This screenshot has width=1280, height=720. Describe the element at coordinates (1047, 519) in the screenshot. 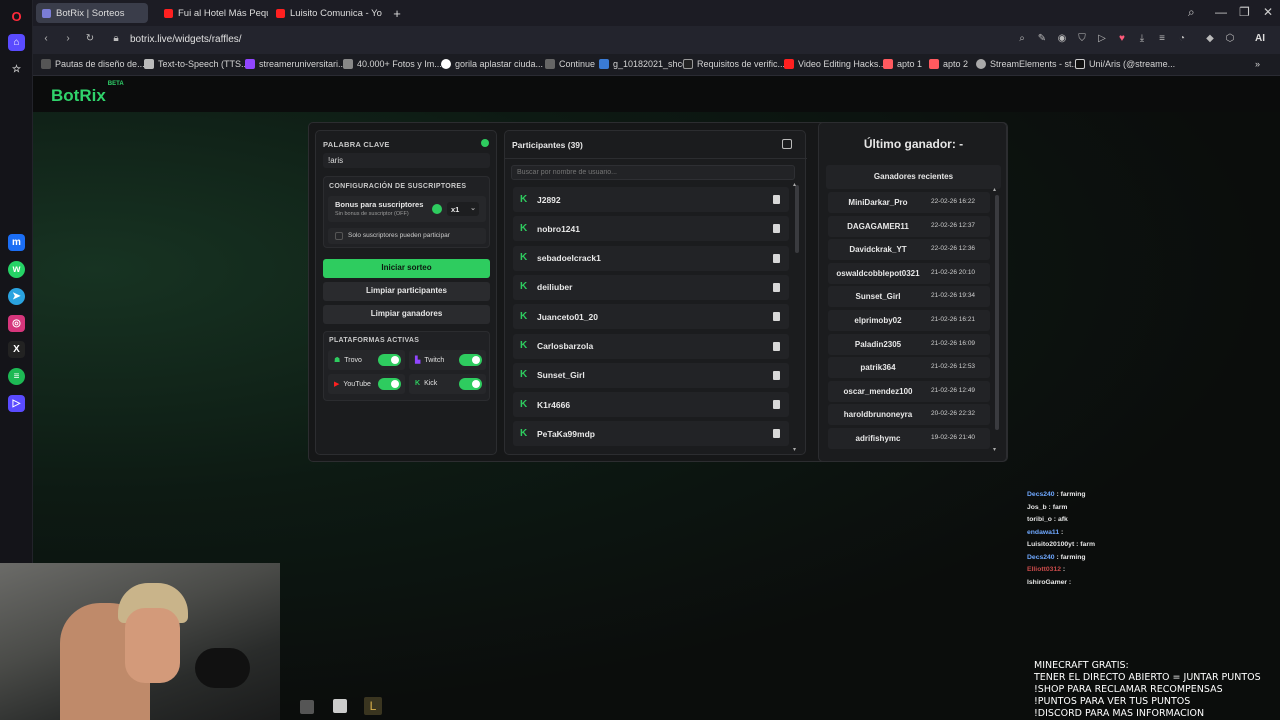

I see `chat-message: toribi_o : afk` at that location.